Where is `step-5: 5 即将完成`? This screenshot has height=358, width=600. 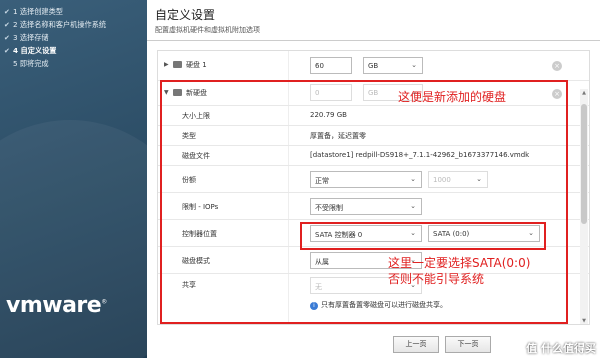 step-5: 5 即将完成 is located at coordinates (55, 63).